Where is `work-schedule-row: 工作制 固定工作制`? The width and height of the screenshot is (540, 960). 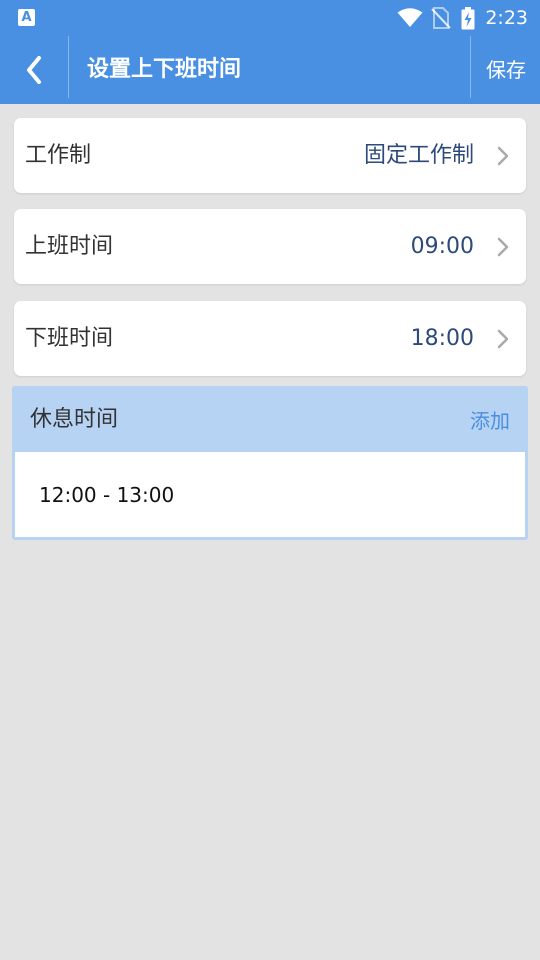 work-schedule-row: 工作制 固定工作制 is located at coordinates (270, 155).